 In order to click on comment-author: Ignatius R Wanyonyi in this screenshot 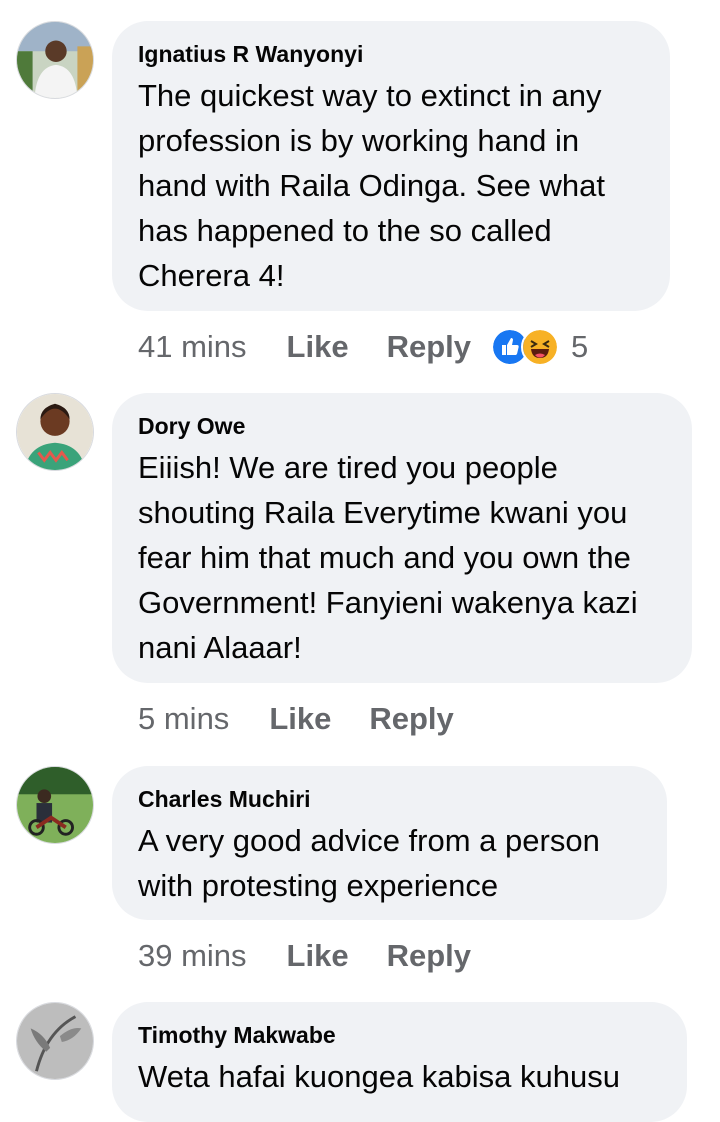, I will do `click(391, 54)`.